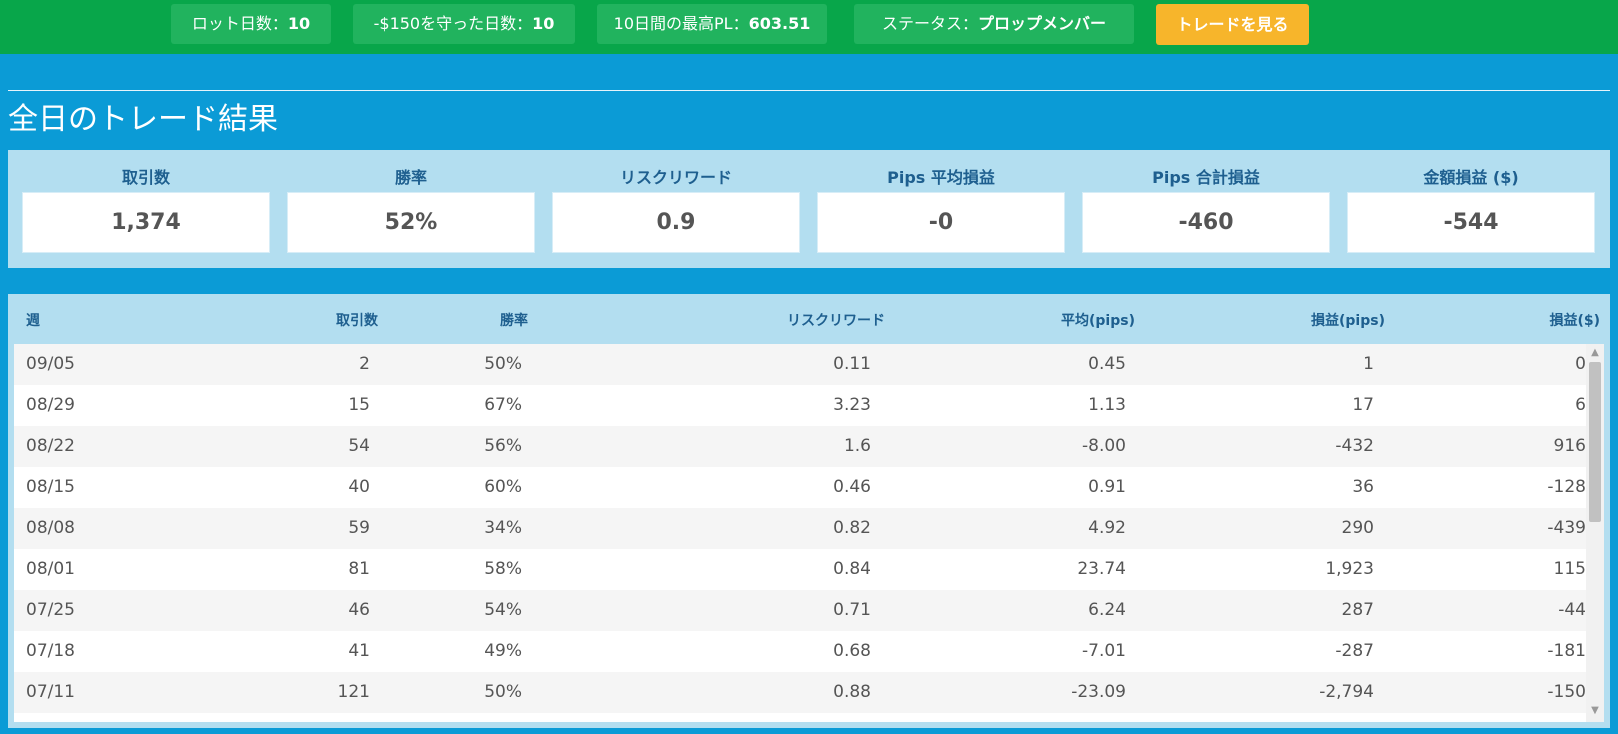  Describe the element at coordinates (857, 446) in the screenshot. I see `cell-risk-reward: 1.6` at that location.